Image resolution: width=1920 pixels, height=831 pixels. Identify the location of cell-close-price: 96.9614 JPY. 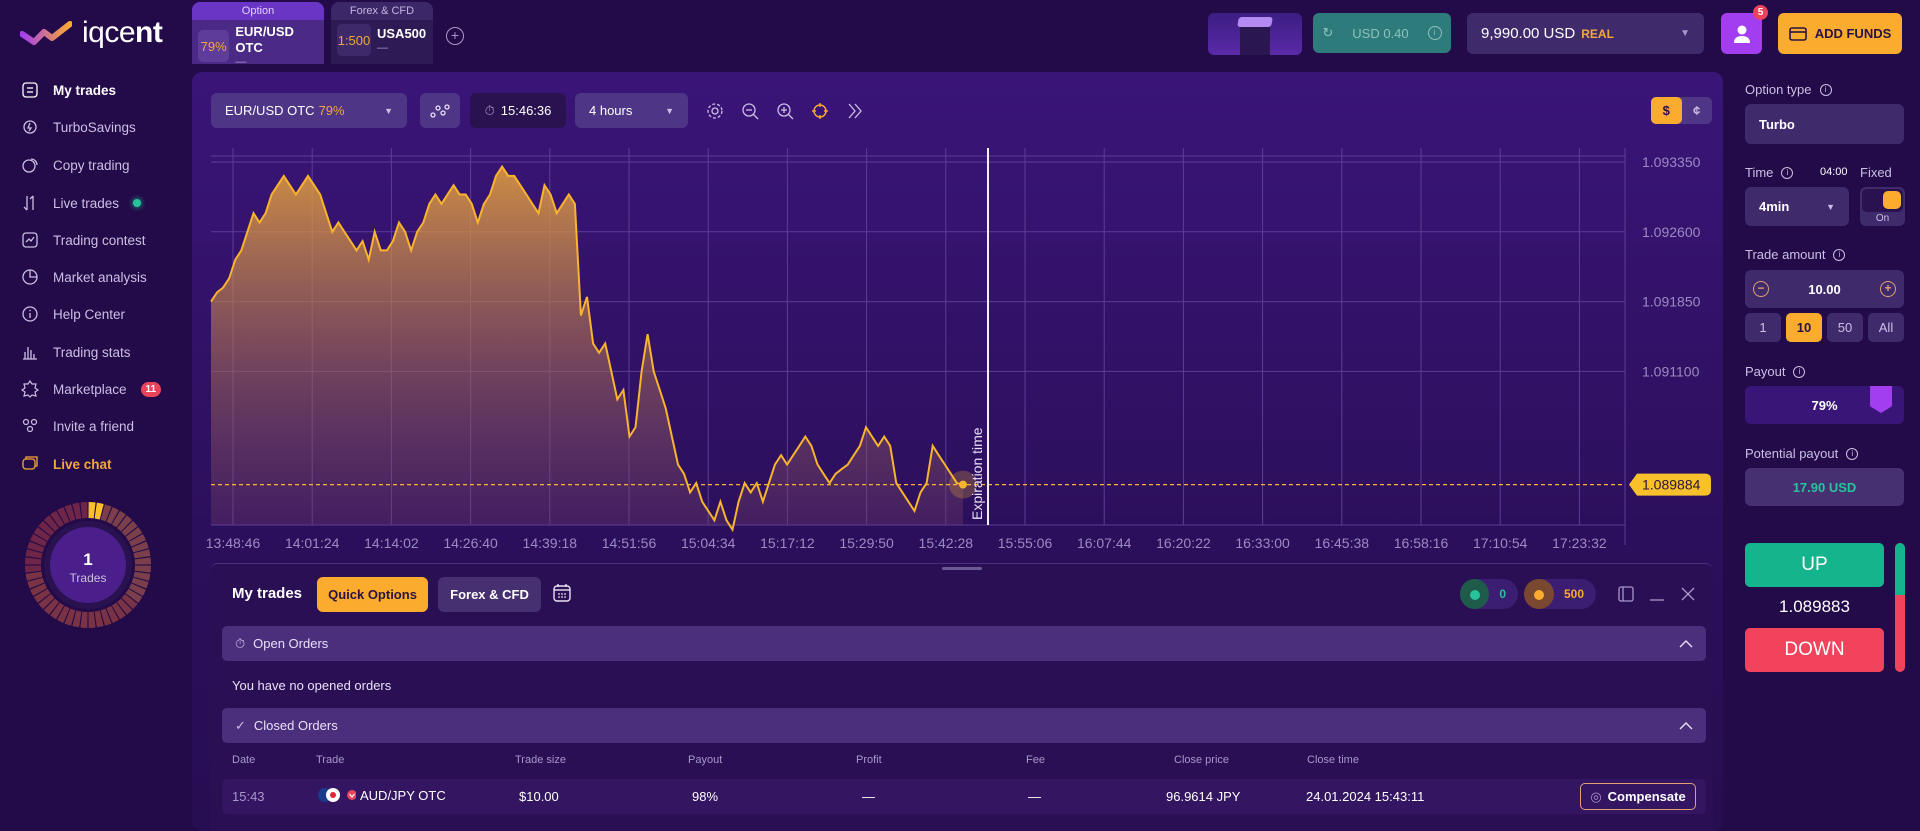
(1203, 796).